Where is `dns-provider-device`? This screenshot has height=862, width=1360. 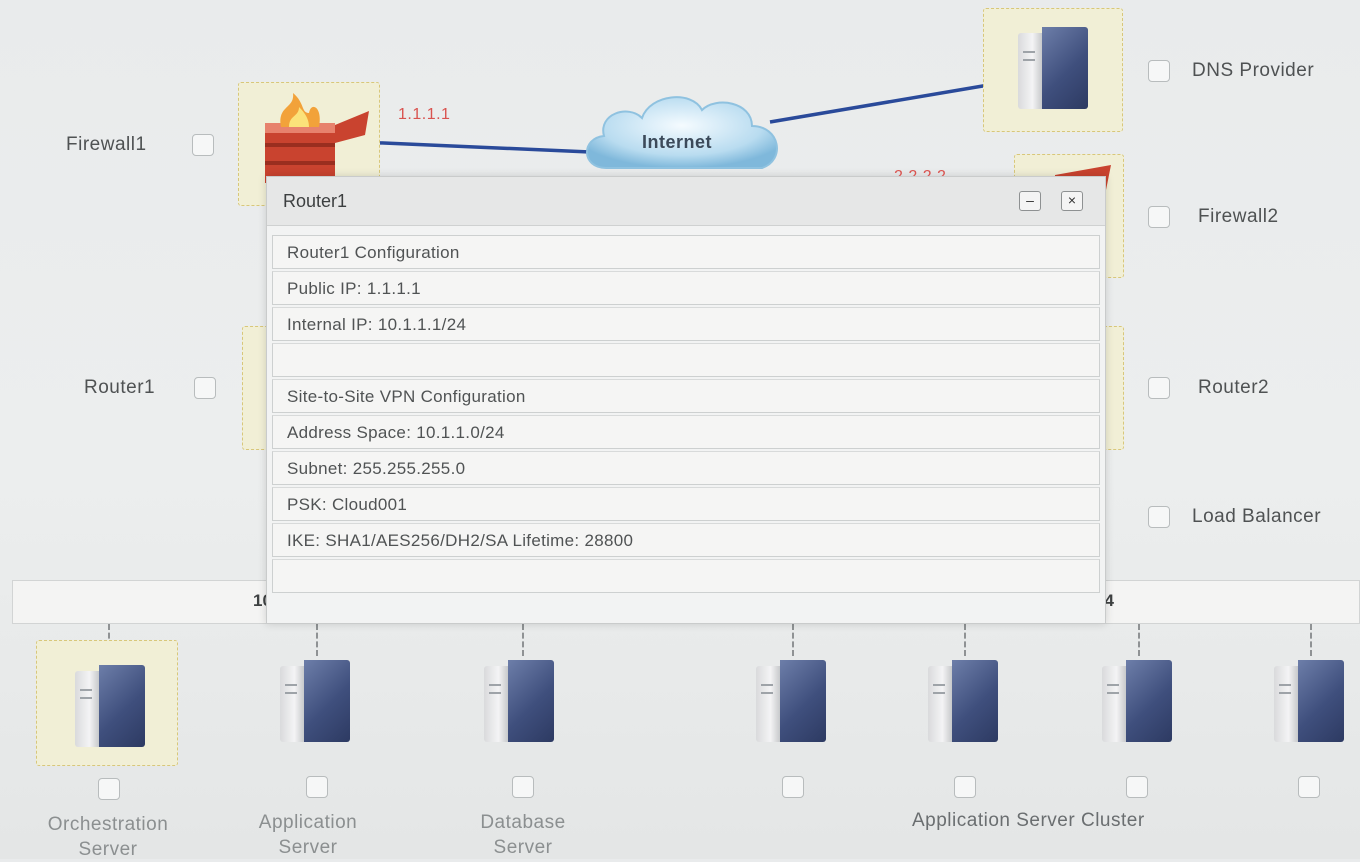
dns-provider-device is located at coordinates (1053, 70).